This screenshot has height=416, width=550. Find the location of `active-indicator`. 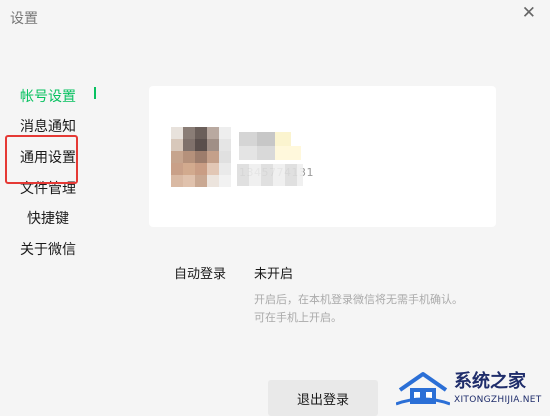

active-indicator is located at coordinates (95, 93).